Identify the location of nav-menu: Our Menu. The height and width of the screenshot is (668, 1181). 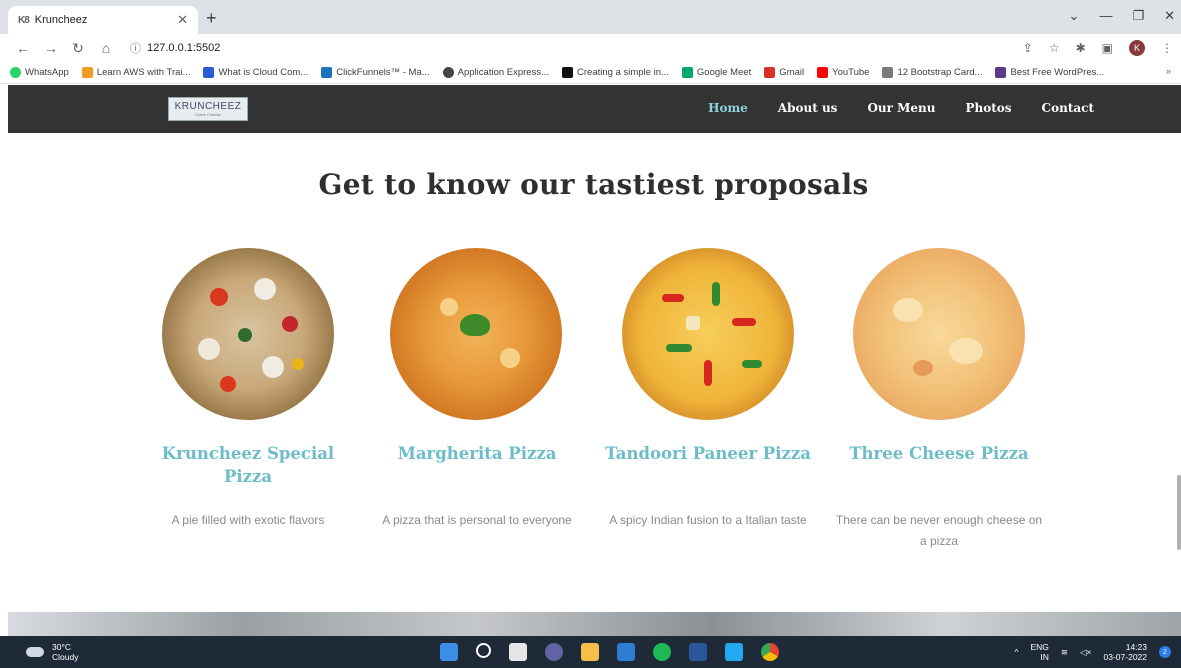
(901, 108).